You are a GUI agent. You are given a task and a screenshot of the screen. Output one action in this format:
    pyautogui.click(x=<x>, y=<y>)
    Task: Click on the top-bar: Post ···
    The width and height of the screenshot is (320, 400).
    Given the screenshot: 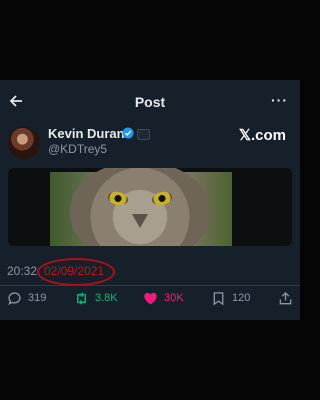 What is the action you would take?
    pyautogui.click(x=150, y=102)
    